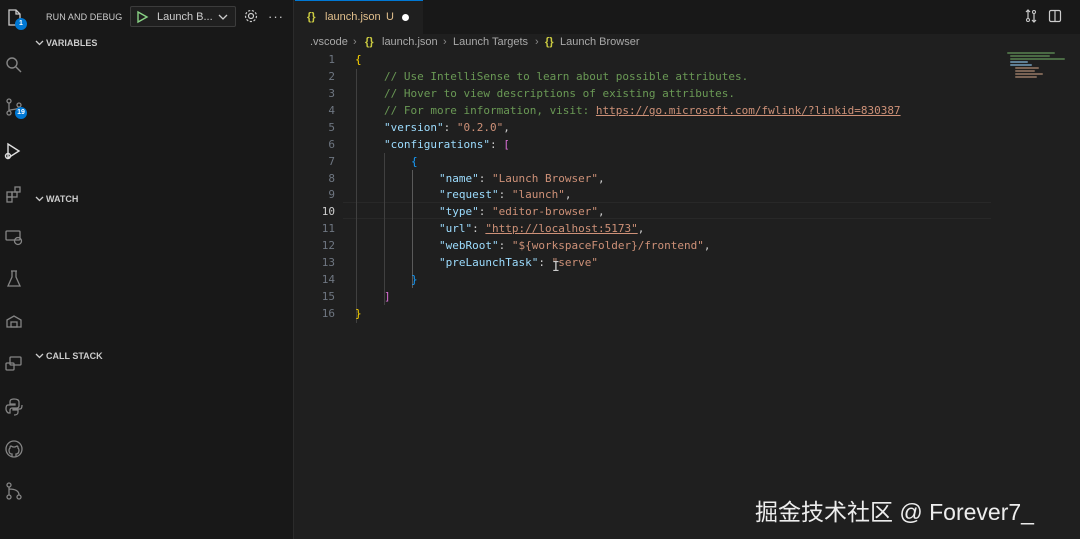 The height and width of the screenshot is (539, 1080). What do you see at coordinates (447, 127) in the screenshot?
I see `code-line: "version": "0.2.0",` at bounding box center [447, 127].